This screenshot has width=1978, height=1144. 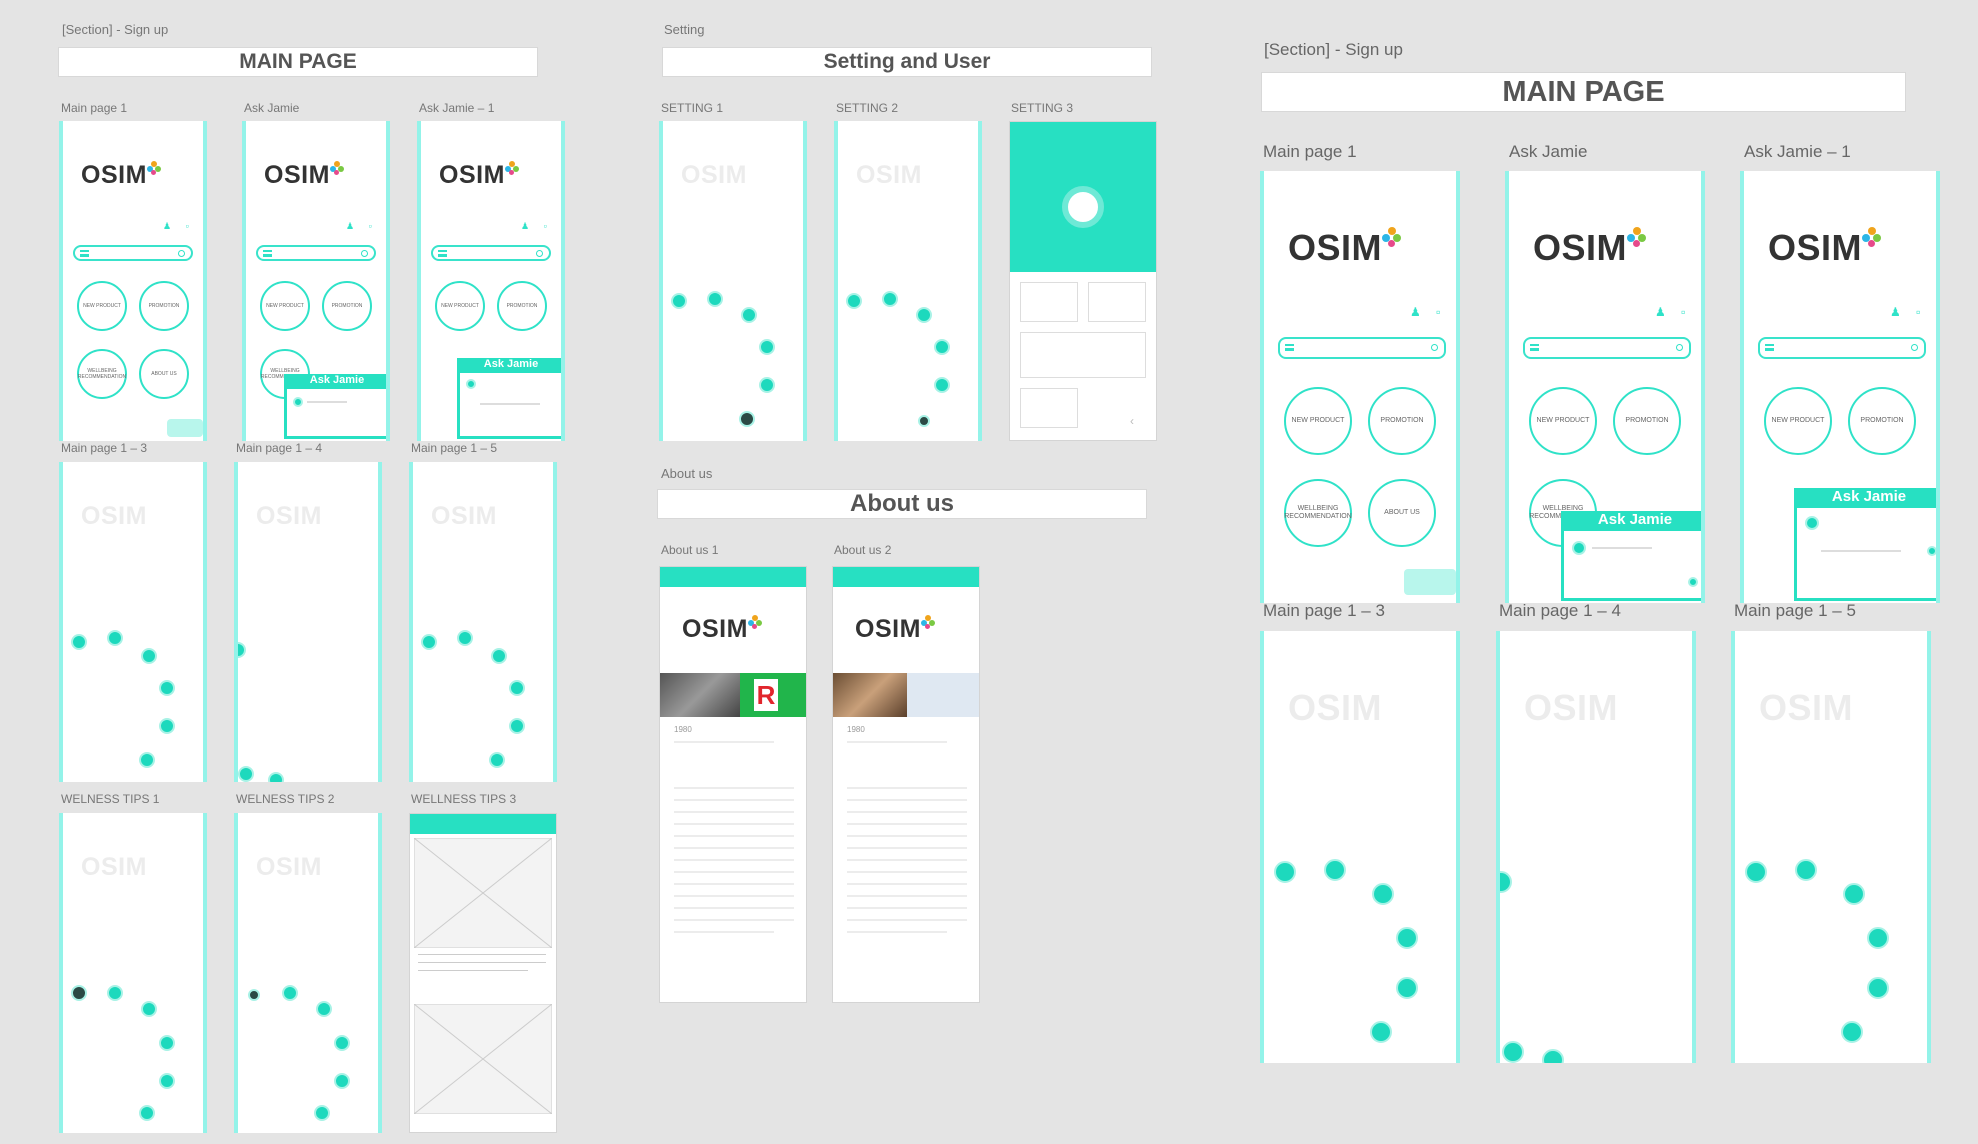 I want to click on frame-setting-3: ‹, so click(x=1083, y=281).